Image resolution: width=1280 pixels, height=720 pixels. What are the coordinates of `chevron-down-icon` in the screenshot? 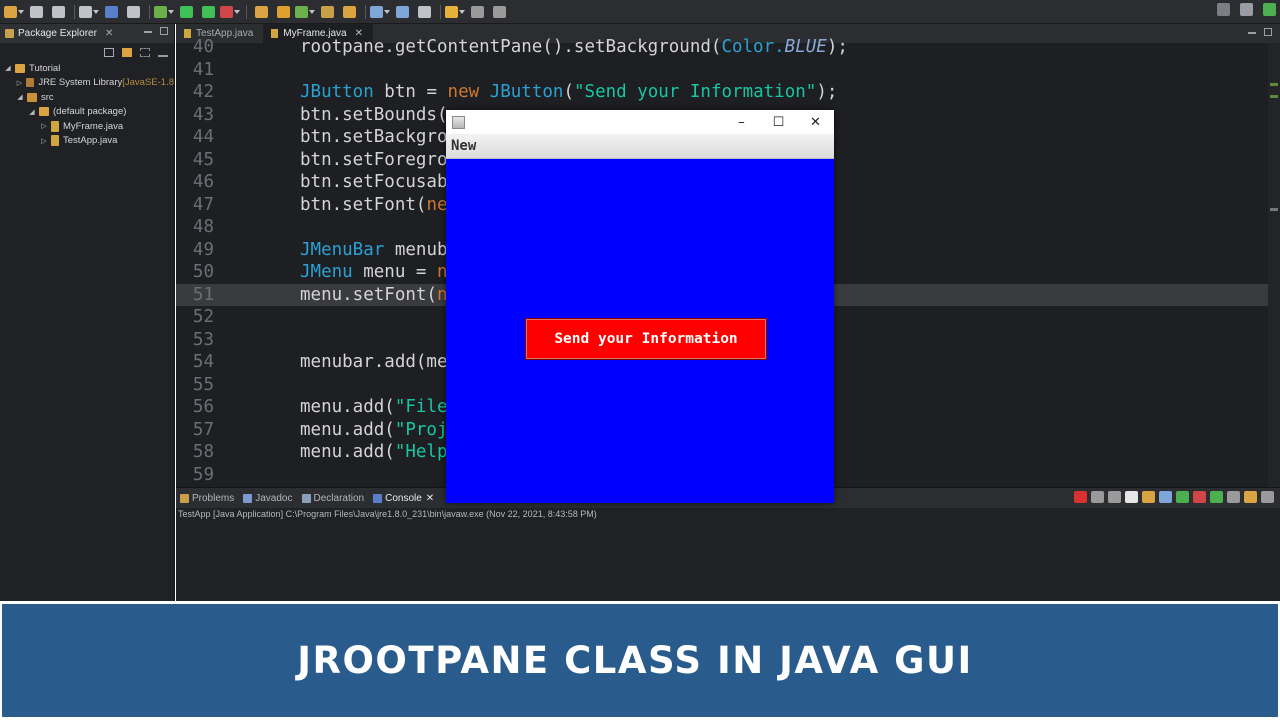 It's located at (237, 11).